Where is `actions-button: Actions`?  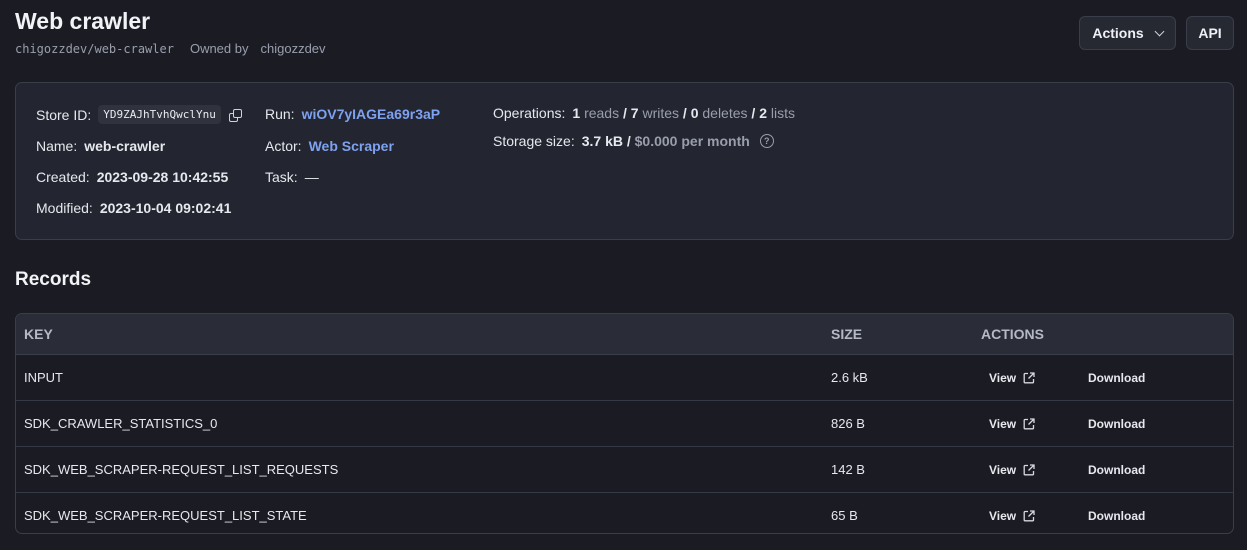 actions-button: Actions is located at coordinates (1127, 33).